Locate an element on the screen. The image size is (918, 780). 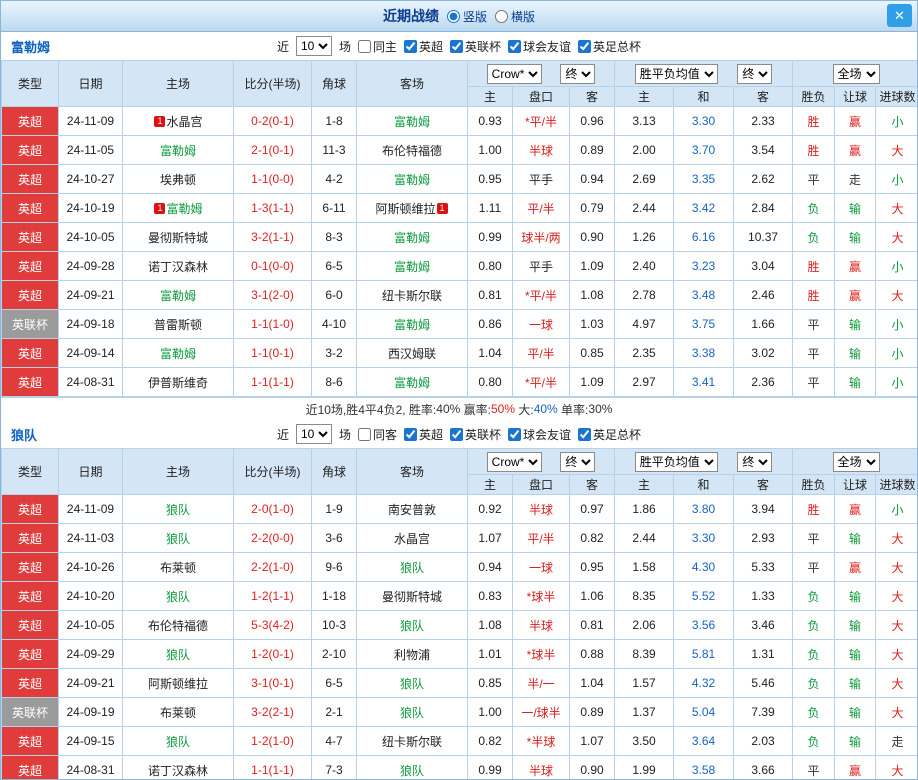
result-handicap: 走 is located at coordinates (855, 179).